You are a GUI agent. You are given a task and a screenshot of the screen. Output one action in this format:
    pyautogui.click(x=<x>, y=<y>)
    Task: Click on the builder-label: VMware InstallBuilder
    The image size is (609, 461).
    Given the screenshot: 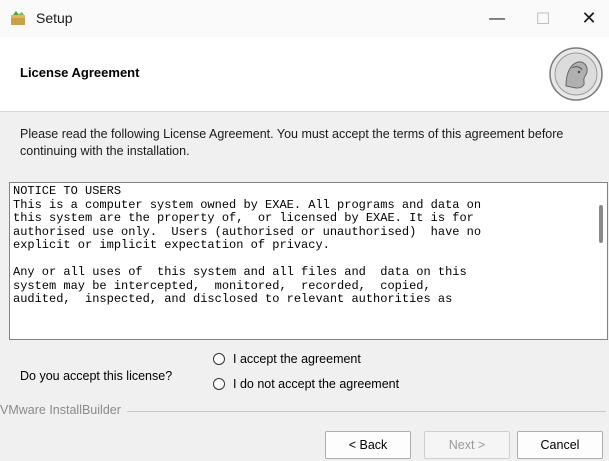 What is the action you would take?
    pyautogui.click(x=63, y=410)
    